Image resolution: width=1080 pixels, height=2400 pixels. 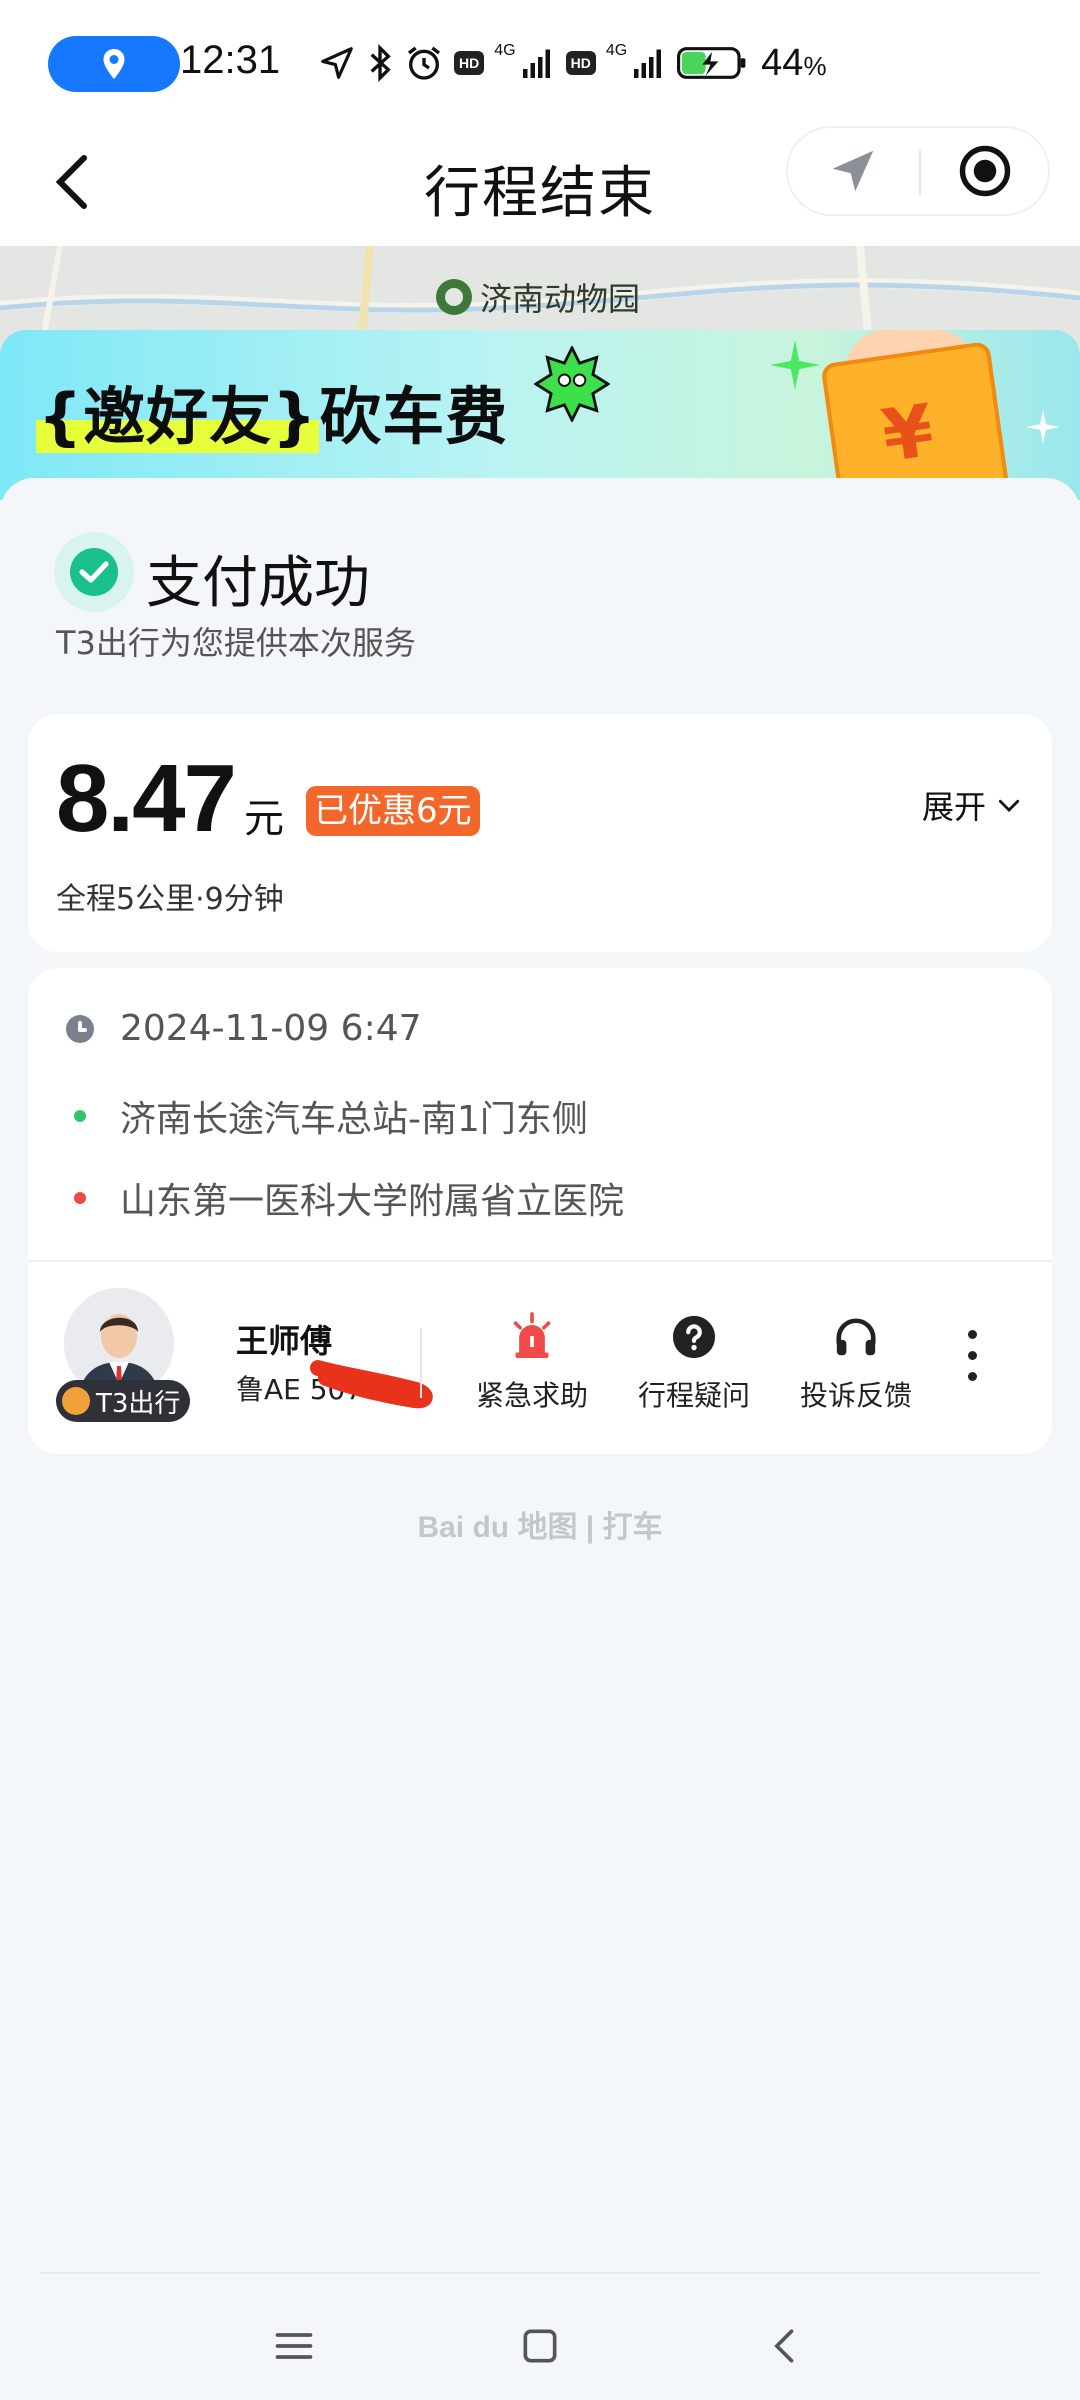 I want to click on more-options-button, so click(x=972, y=1360).